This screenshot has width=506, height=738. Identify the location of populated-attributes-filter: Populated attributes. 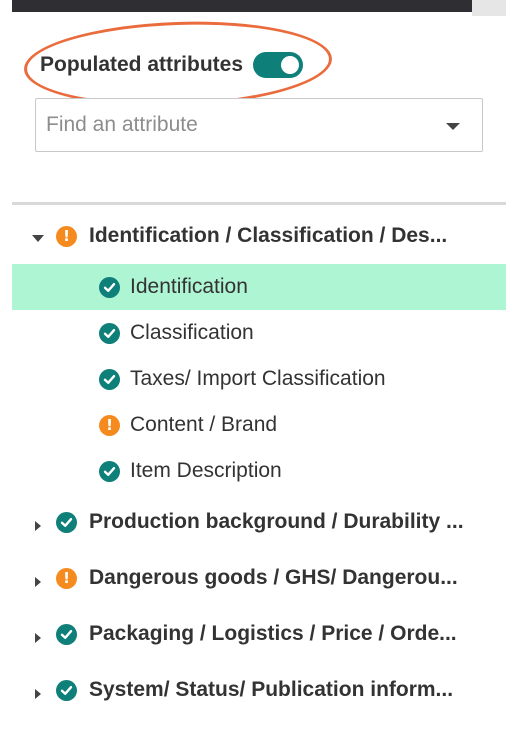
(172, 65).